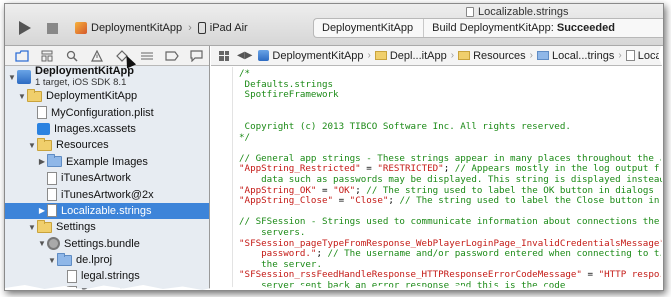 Image resolution: width=671 pixels, height=297 pixels. I want to click on project-root-text: DeploymentKitApp 1 target, iOS SDK 8.1, so click(84, 77).